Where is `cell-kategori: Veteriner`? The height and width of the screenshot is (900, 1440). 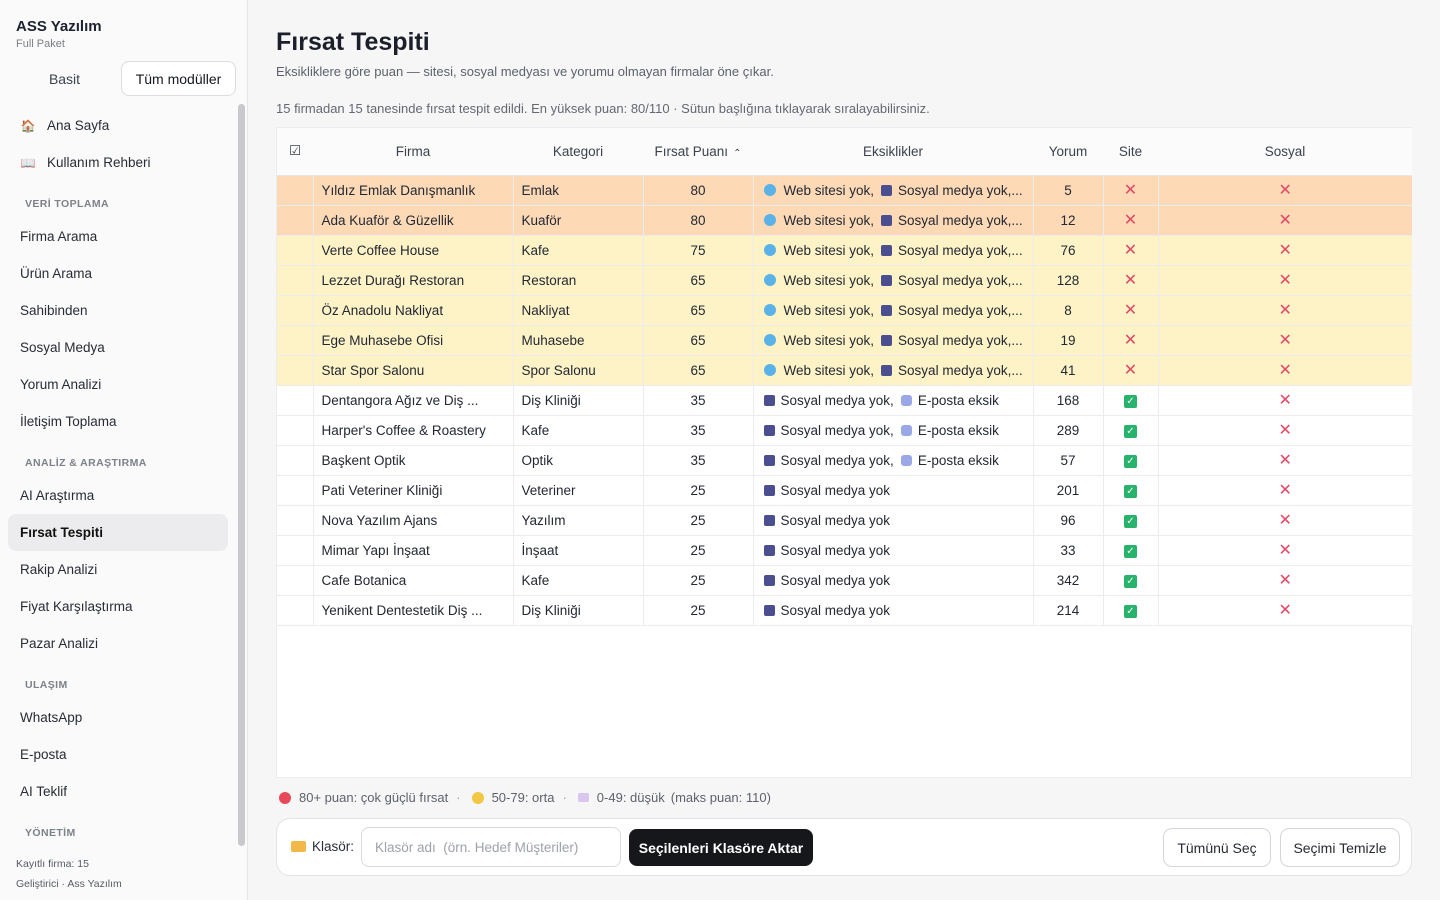 cell-kategori: Veteriner is located at coordinates (578, 490).